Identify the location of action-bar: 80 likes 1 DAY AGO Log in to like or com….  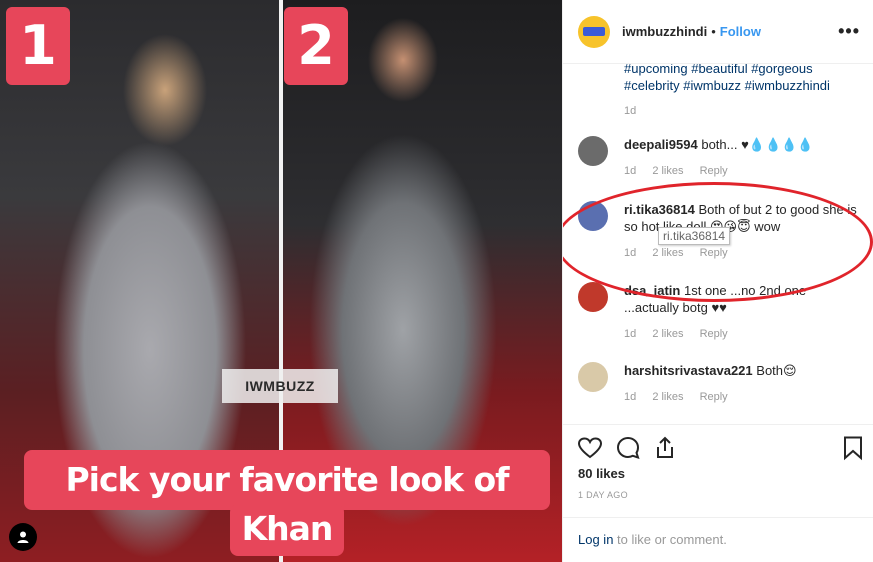
(718, 493).